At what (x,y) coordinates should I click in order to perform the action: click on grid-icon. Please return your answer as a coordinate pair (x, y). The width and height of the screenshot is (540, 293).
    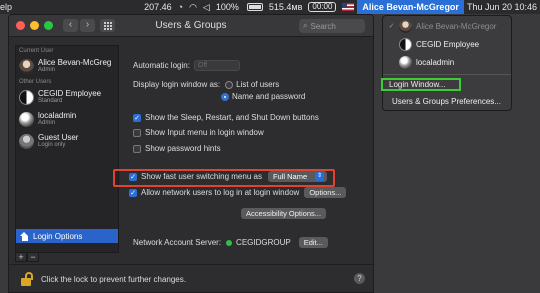
    Looking at the image, I should click on (107, 25).